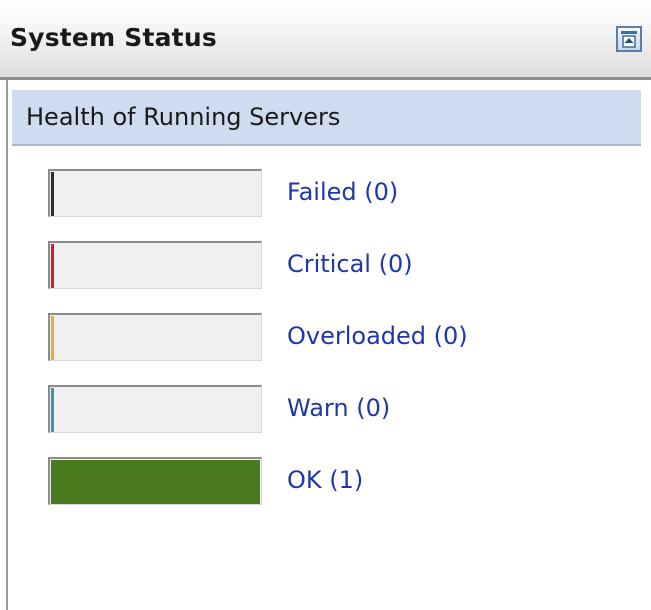 Image resolution: width=651 pixels, height=610 pixels. I want to click on status-label: Critical, so click(329, 264).